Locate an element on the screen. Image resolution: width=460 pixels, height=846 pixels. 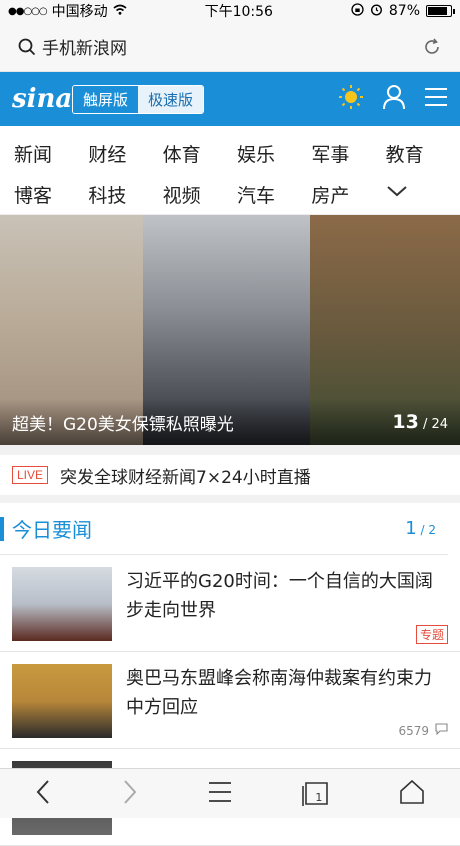
rotation-lock-icon is located at coordinates (357, 11).